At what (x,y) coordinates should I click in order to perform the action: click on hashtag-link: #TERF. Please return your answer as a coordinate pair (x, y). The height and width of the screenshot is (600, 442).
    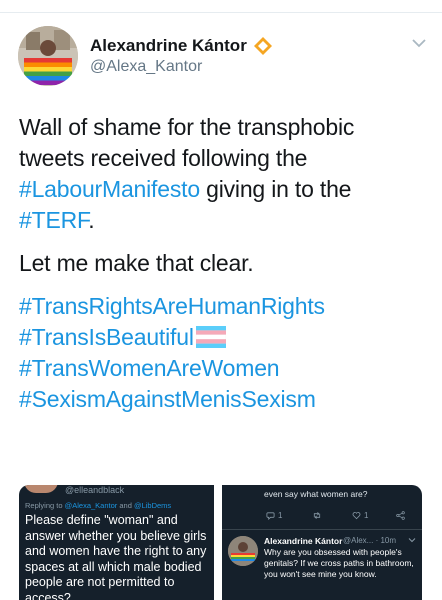
    Looking at the image, I should click on (53, 220).